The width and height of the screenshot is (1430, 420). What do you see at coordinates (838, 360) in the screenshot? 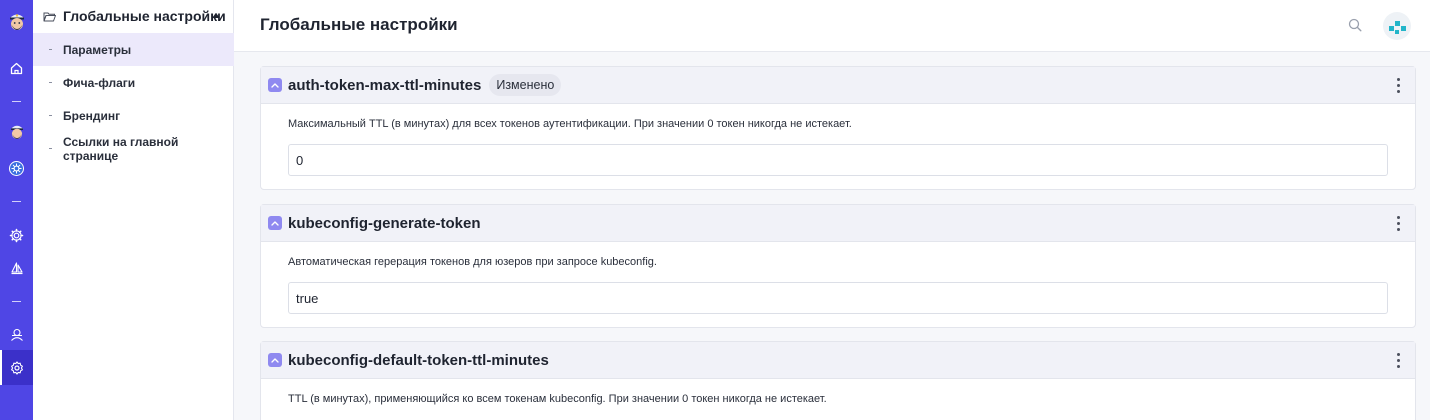
I see `param-card-header: kubeconfig-default-token-ttl-minutes` at bounding box center [838, 360].